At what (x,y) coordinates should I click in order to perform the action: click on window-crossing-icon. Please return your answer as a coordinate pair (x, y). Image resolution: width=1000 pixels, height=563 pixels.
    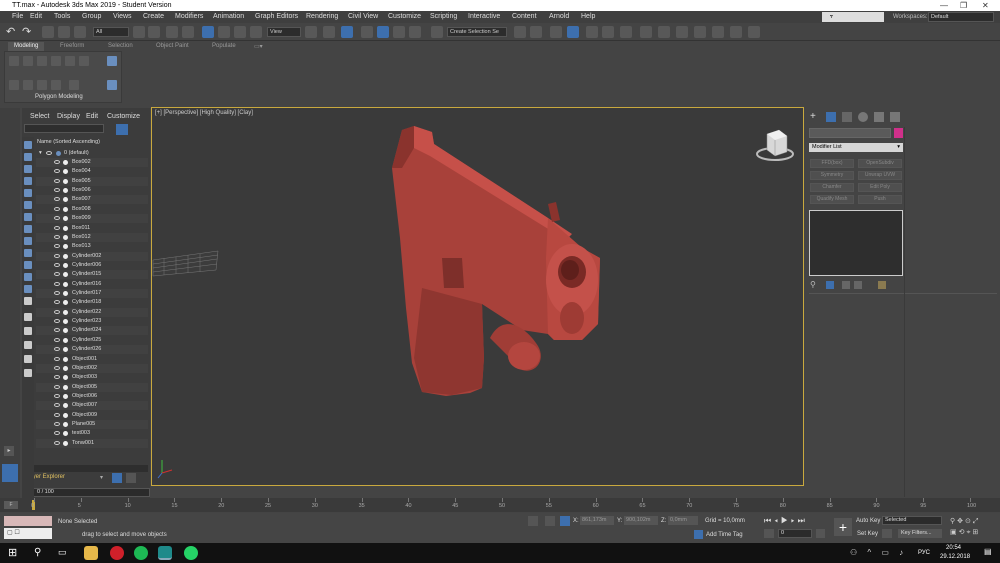
    Looking at the image, I should click on (188, 32).